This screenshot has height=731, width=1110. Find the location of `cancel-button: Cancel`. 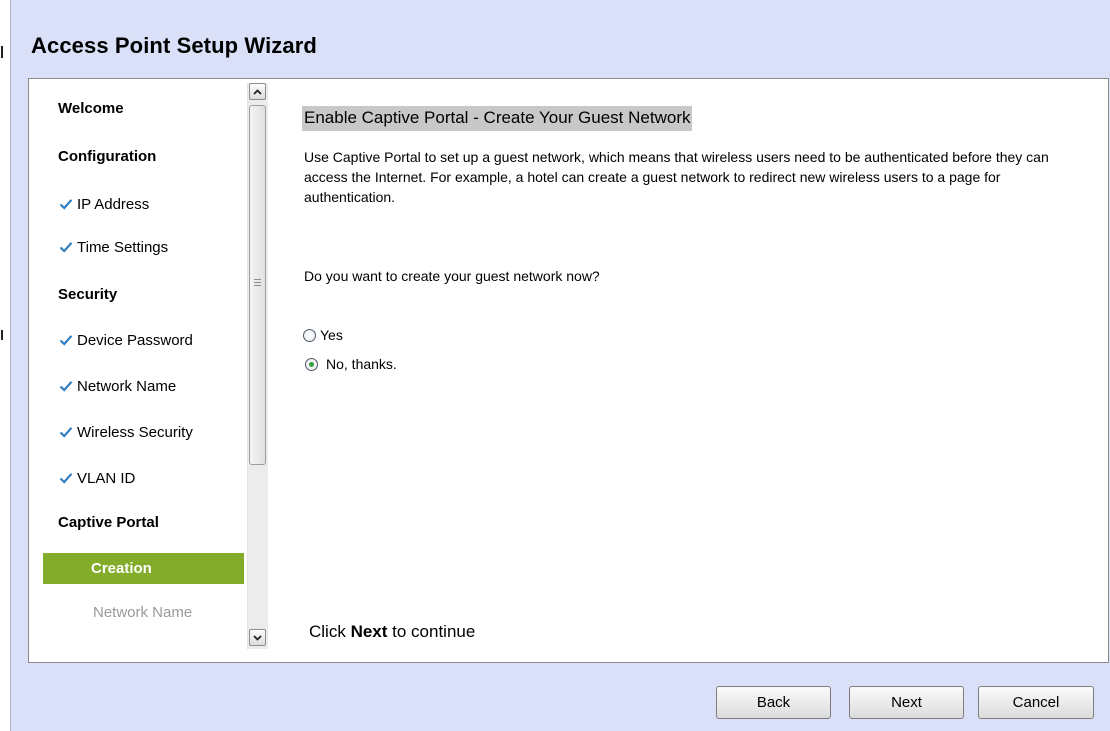

cancel-button: Cancel is located at coordinates (1036, 702).